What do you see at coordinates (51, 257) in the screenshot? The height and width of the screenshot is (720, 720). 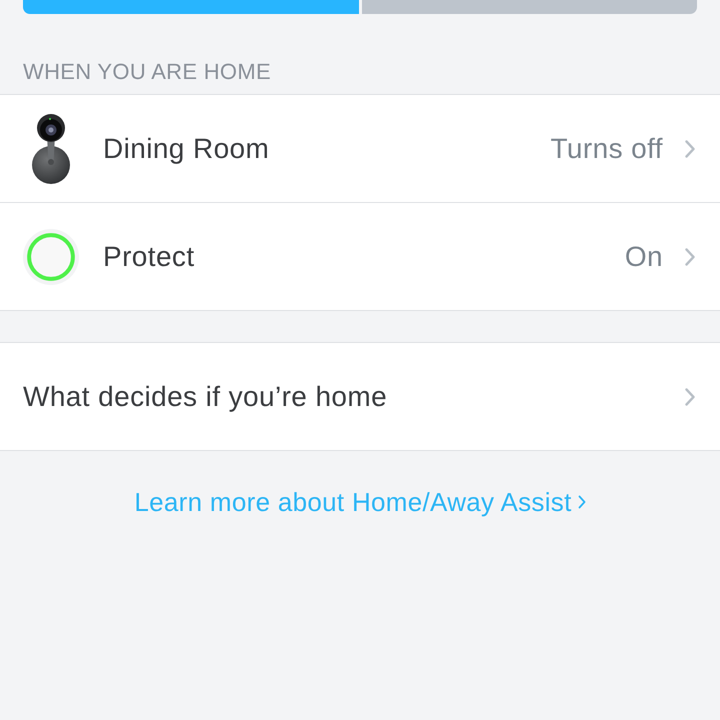 I see `ring-icon` at bounding box center [51, 257].